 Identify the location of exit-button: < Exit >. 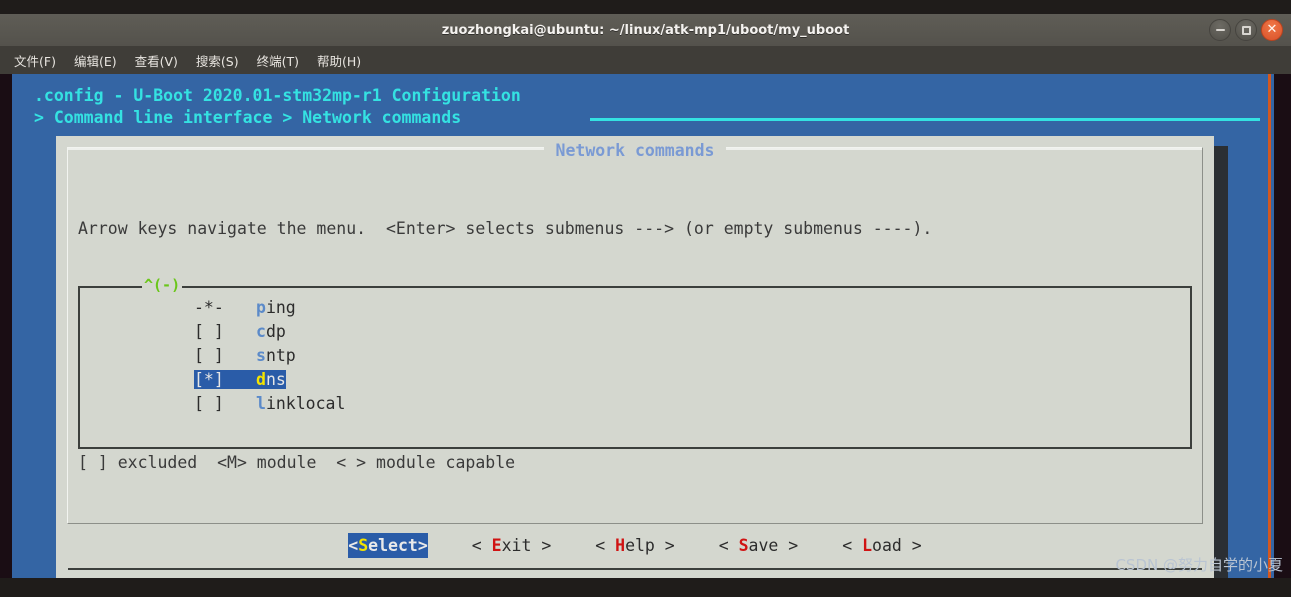
(511, 545).